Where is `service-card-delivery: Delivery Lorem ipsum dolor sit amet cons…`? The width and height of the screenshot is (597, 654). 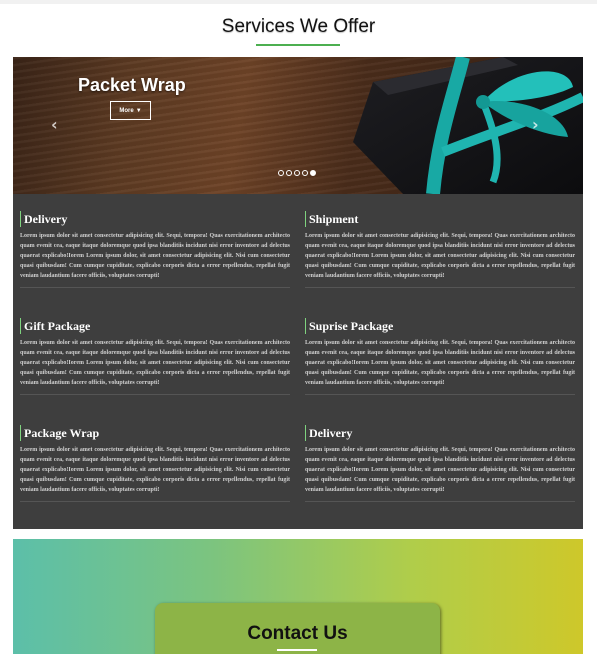
service-card-delivery: Delivery Lorem ipsum dolor sit amet cons… is located at coordinates (155, 249).